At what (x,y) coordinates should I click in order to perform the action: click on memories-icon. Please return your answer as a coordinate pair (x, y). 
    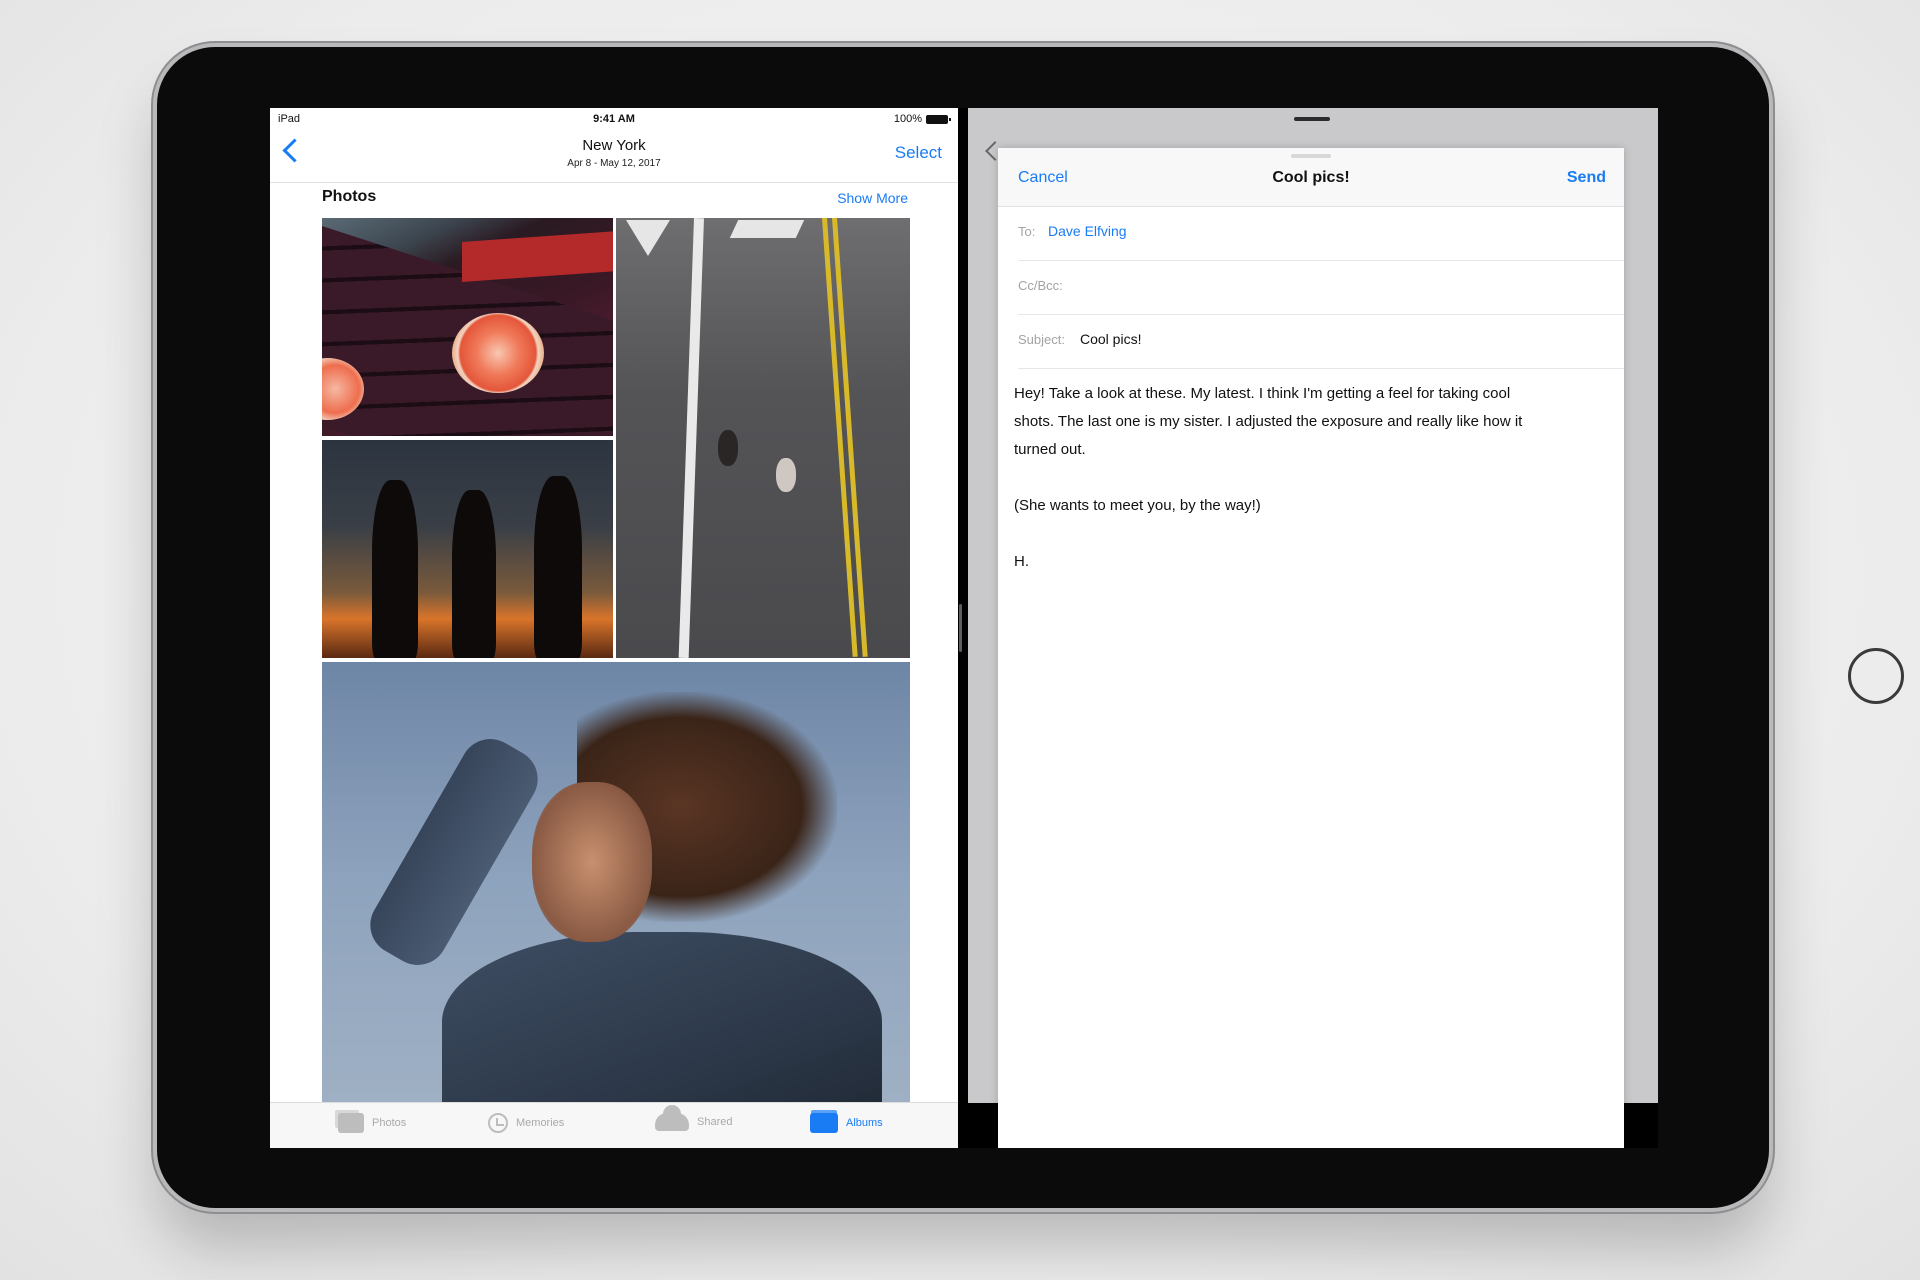
    Looking at the image, I should click on (498, 1123).